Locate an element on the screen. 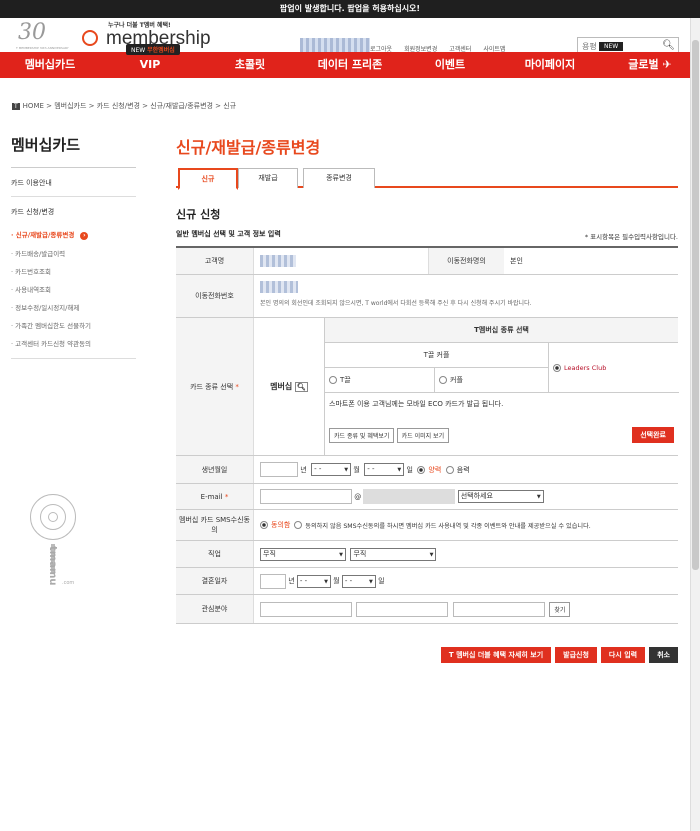 The height and width of the screenshot is (831, 700). t-radio is located at coordinates (333, 380).